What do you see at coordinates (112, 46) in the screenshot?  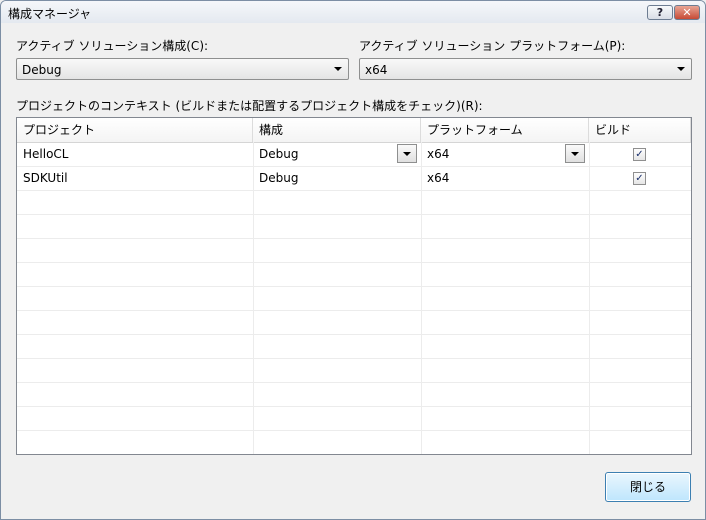 I see `active-config-label: アクティブ ソリューション構成(C):` at bounding box center [112, 46].